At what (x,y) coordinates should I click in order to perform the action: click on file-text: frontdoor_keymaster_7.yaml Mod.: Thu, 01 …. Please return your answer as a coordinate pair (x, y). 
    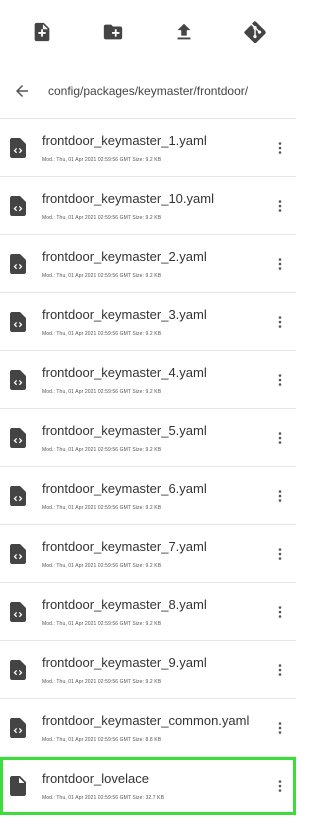
    Looking at the image, I should click on (150, 554).